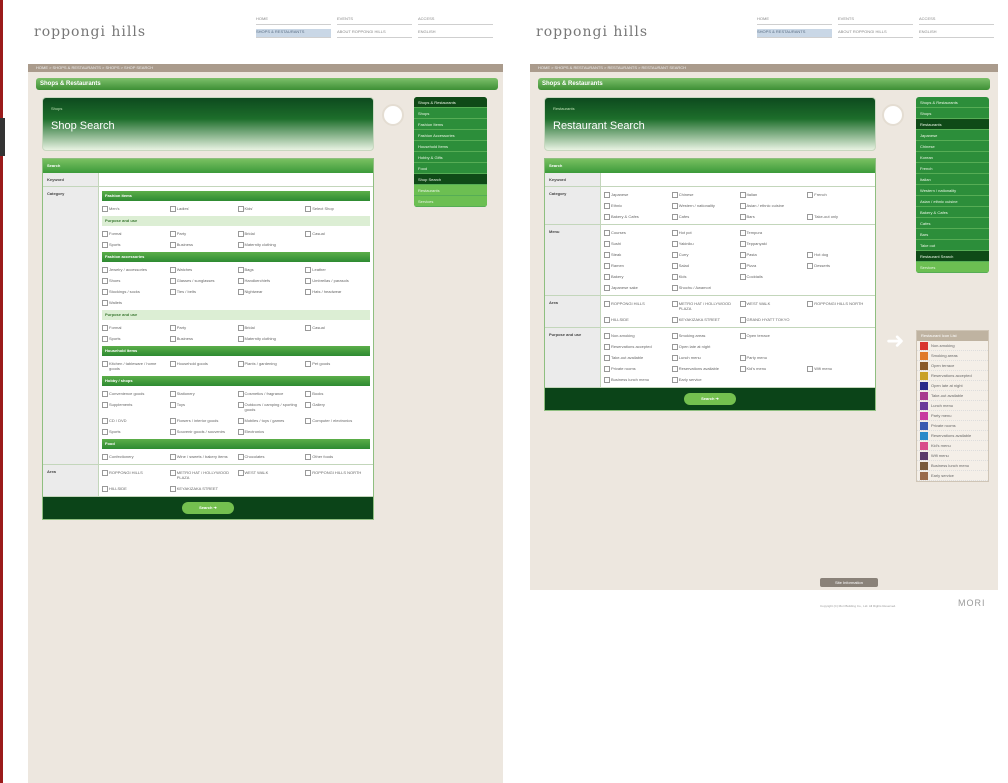 The height and width of the screenshot is (783, 1008). What do you see at coordinates (952, 223) in the screenshot?
I see `side-menu-item: Cafes` at bounding box center [952, 223].